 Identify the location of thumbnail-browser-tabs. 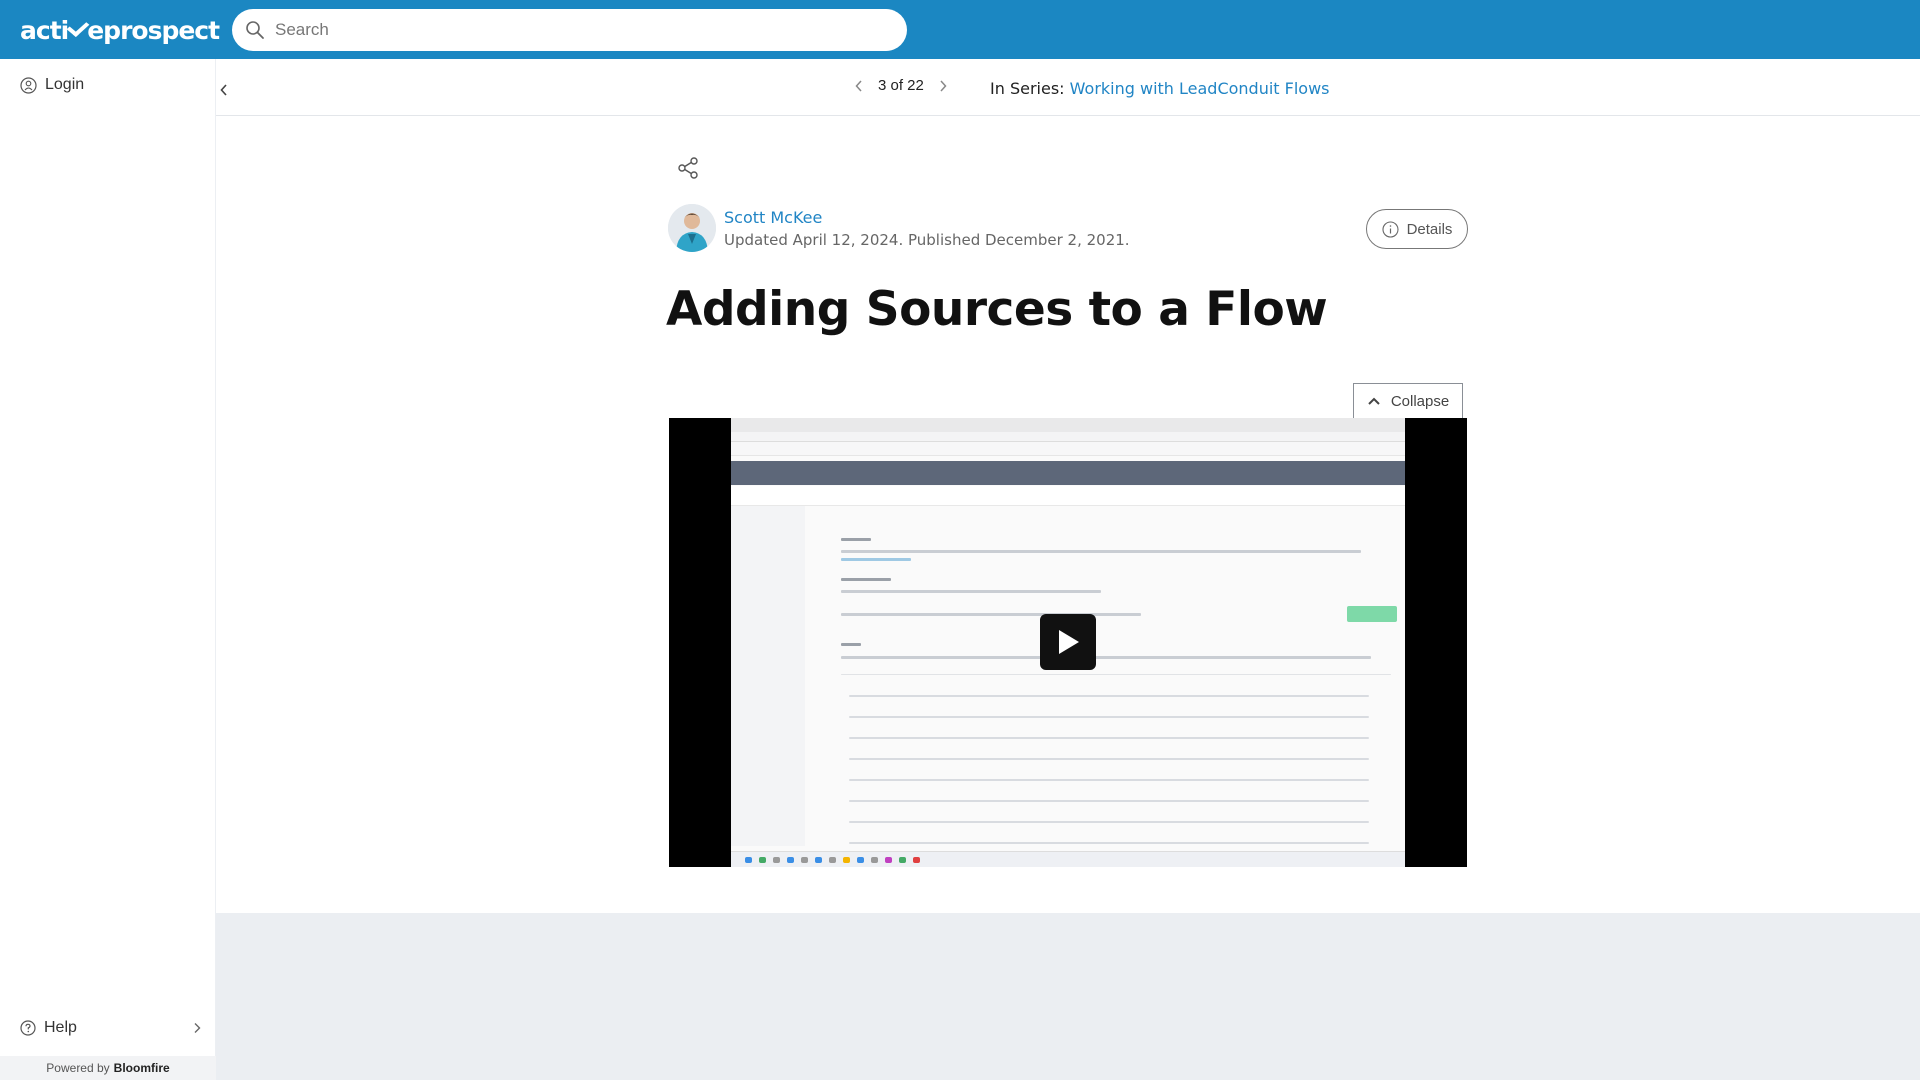
(1068, 425).